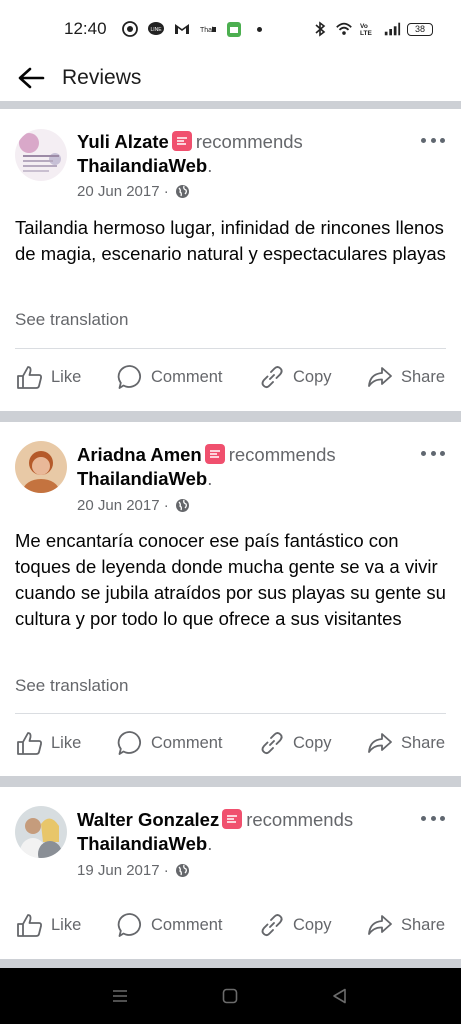  Describe the element at coordinates (392, 29) in the screenshot. I see `signal-icon` at that location.